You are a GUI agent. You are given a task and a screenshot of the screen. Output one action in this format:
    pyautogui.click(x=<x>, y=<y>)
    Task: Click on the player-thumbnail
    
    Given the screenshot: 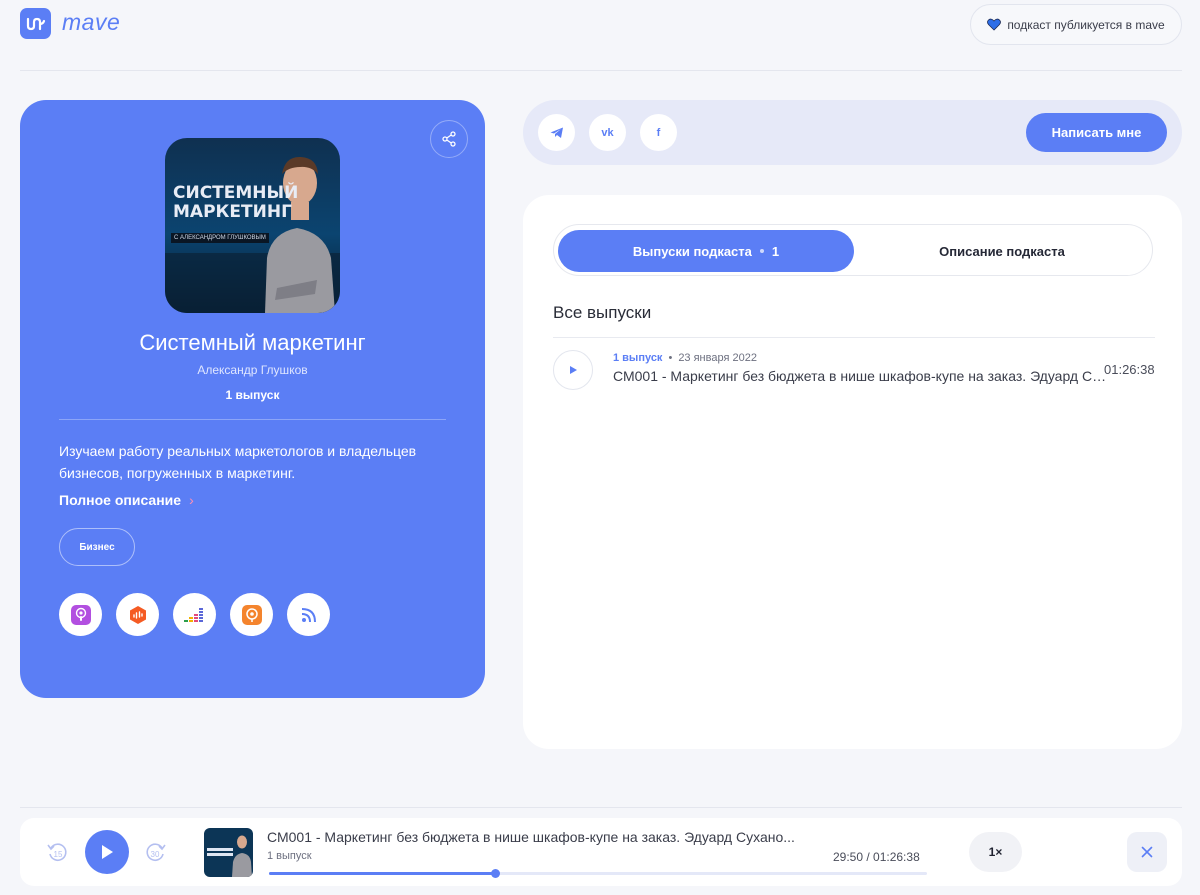 What is the action you would take?
    pyautogui.click(x=228, y=852)
    